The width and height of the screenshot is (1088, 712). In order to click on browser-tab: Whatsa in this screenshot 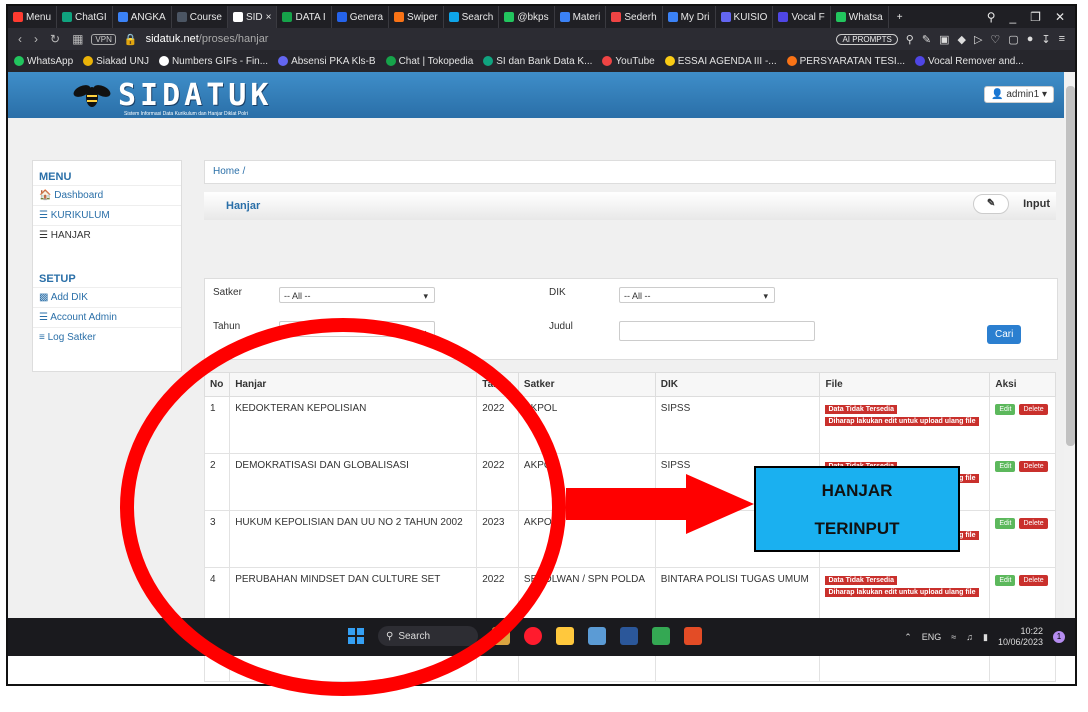, I will do `click(860, 17)`.